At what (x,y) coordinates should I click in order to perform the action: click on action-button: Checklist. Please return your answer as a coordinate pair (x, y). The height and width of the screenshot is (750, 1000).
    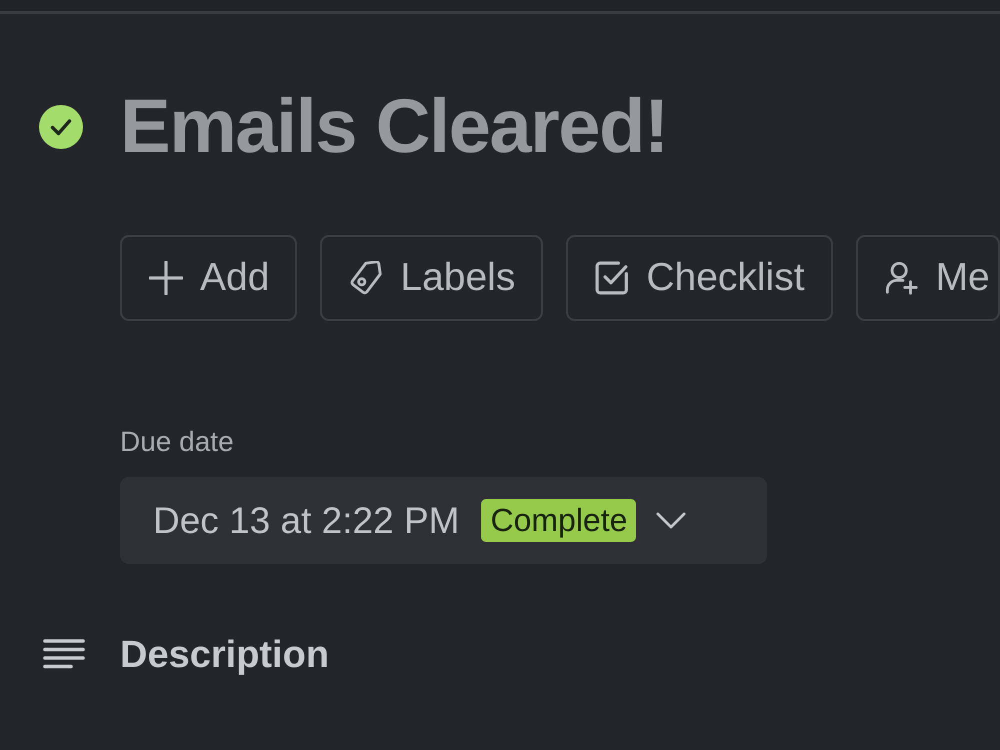
    Looking at the image, I should click on (699, 278).